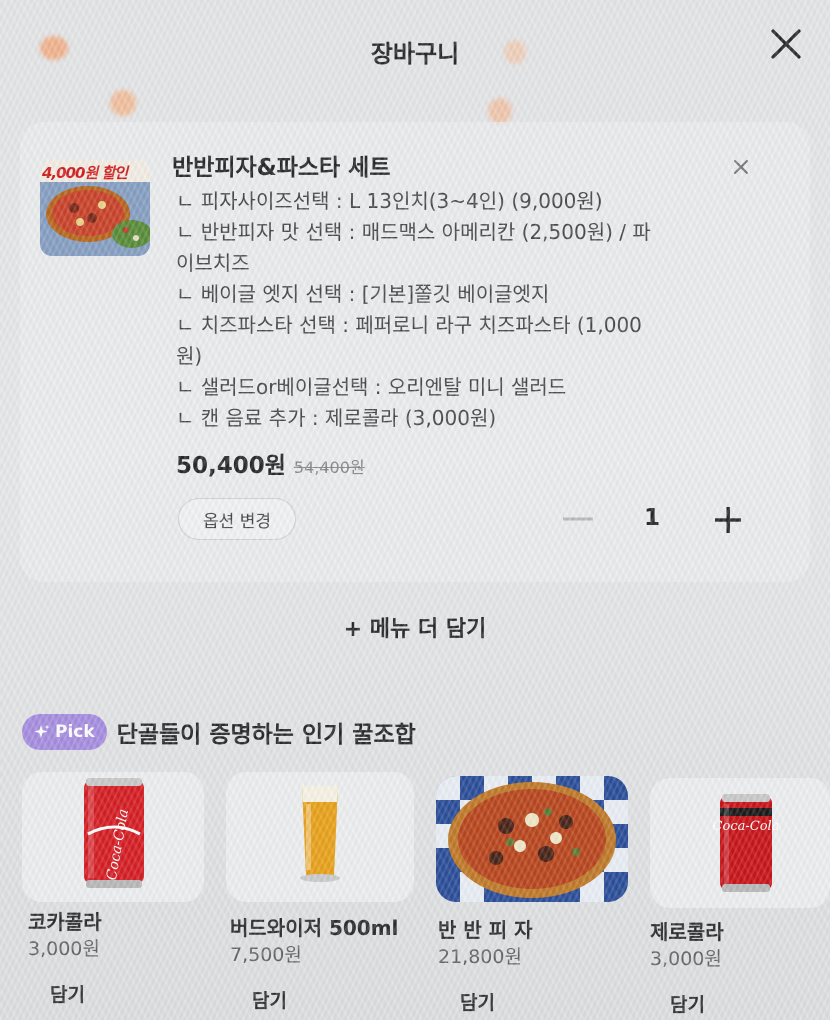 The height and width of the screenshot is (1020, 830). I want to click on svg-text: Coca-Cola, so click(746, 826).